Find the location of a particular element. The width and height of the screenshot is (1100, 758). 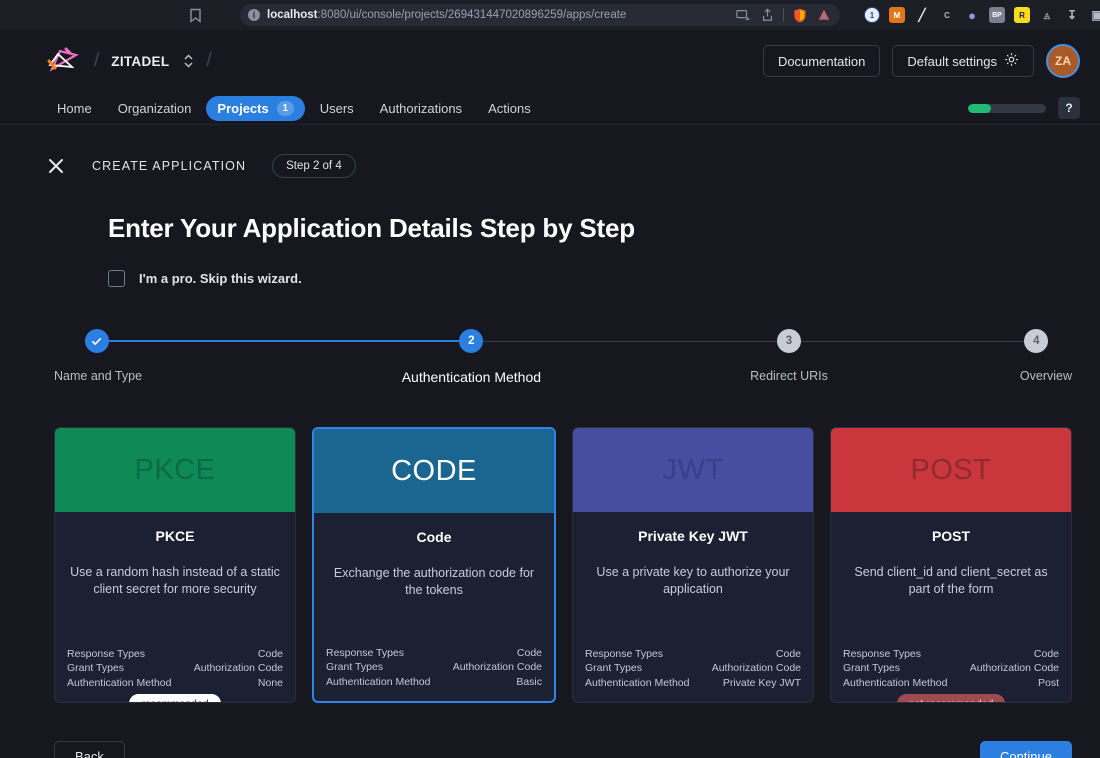

download-icon: ↧ is located at coordinates (1072, 15).